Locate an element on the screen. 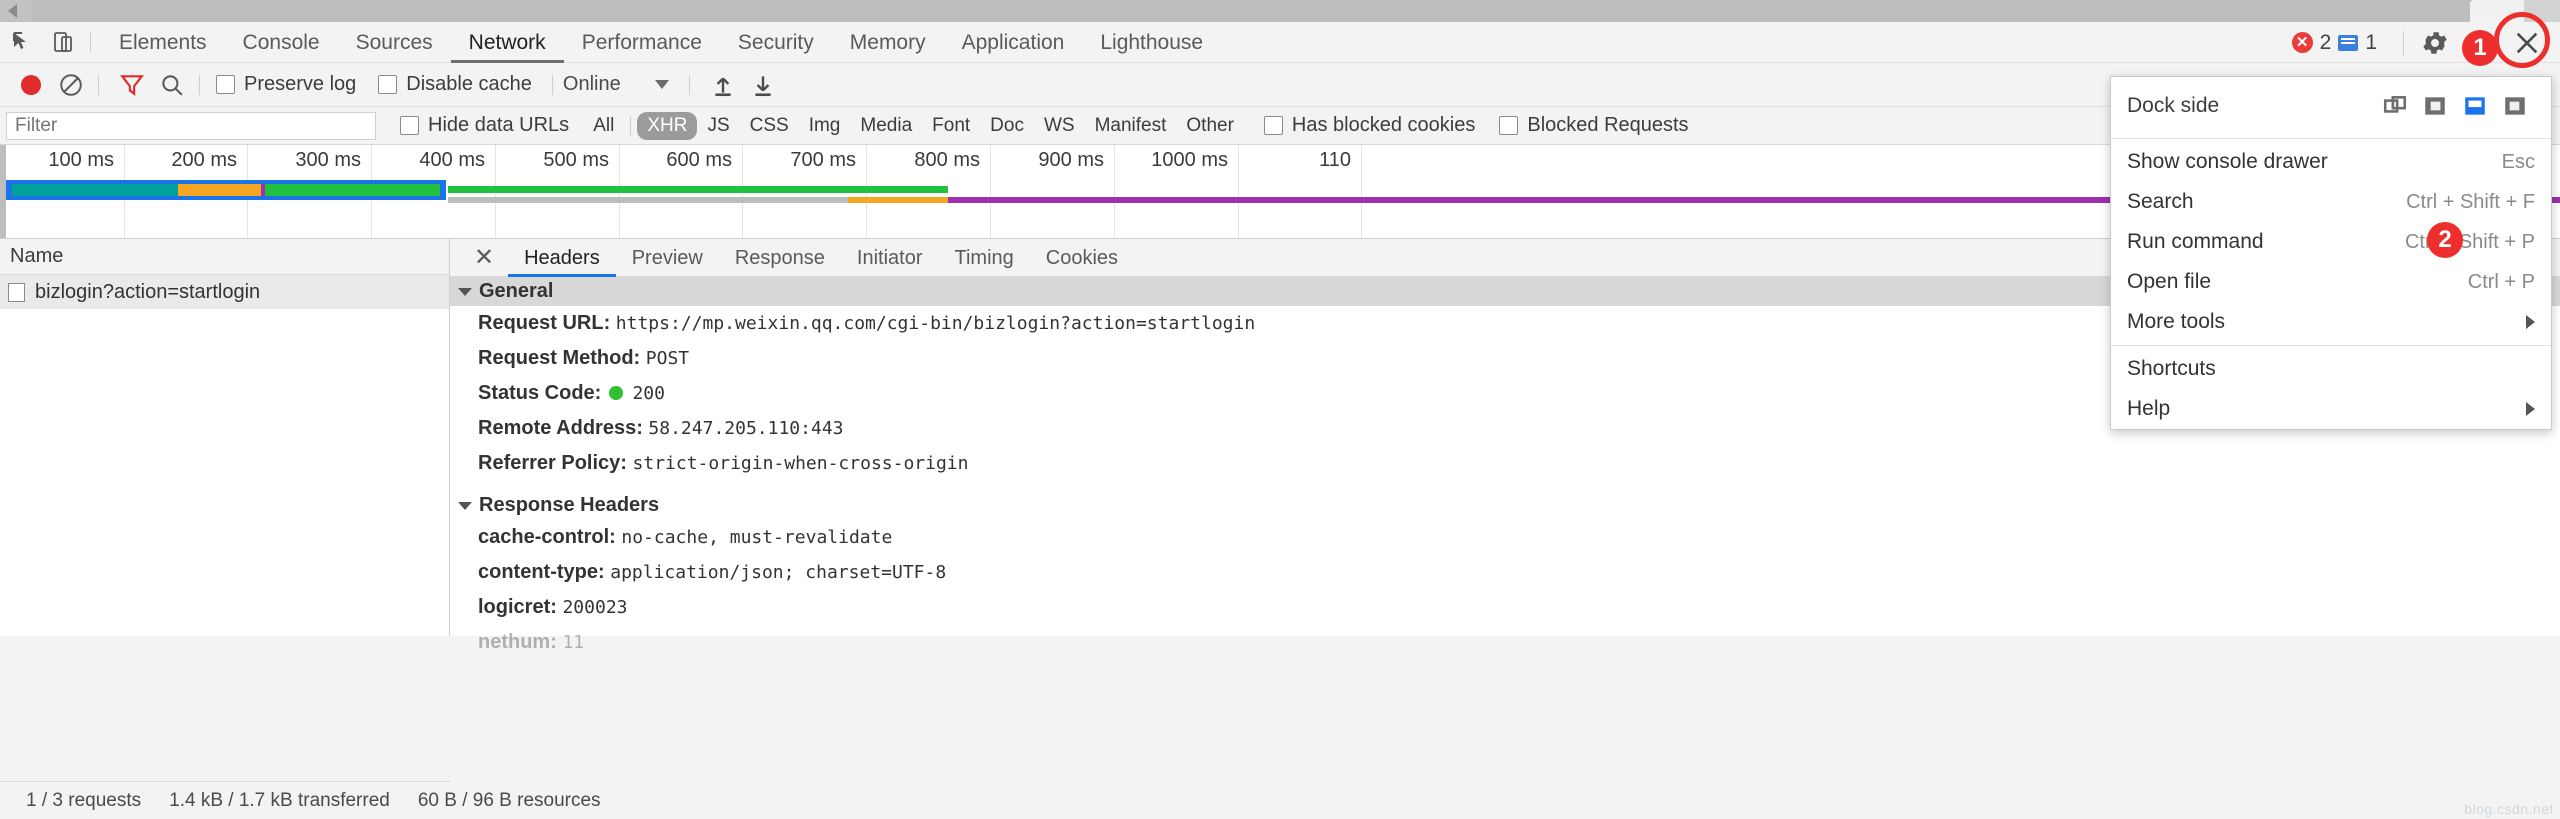  request-list-header: Name is located at coordinates (224, 257).